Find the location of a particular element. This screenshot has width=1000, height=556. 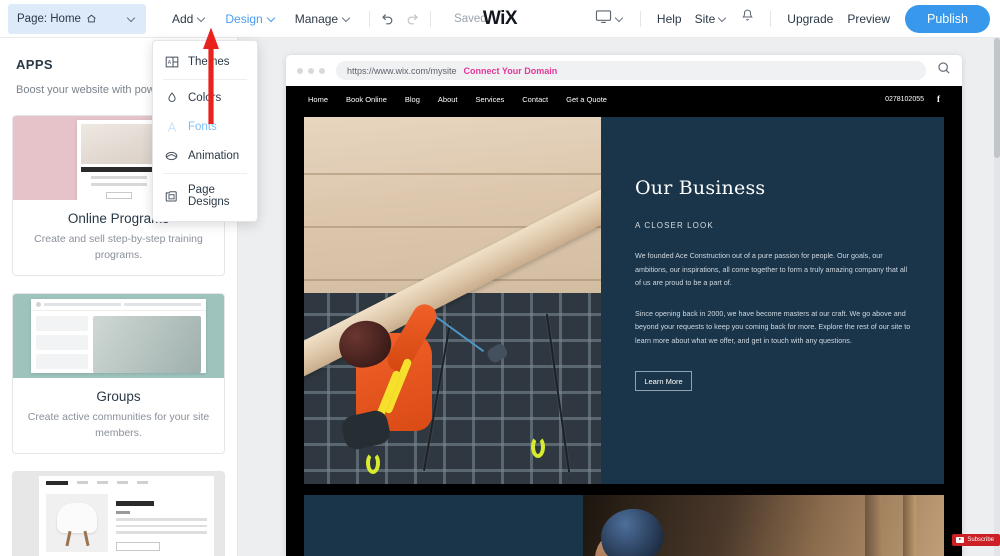

youtube-icon is located at coordinates (960, 540).